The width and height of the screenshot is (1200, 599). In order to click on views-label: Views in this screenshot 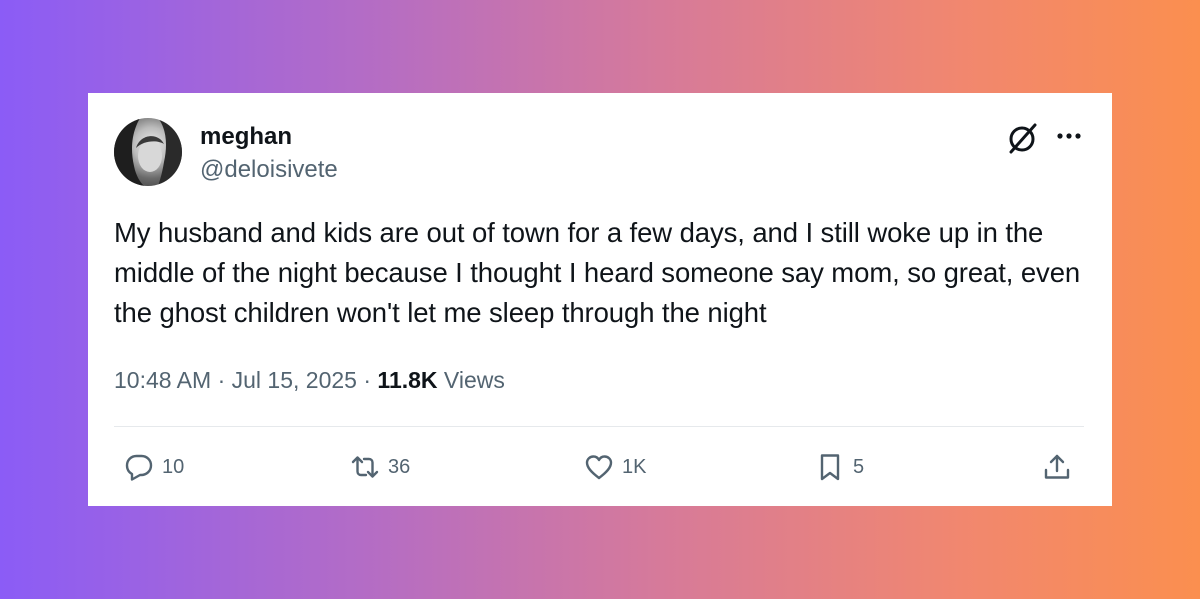, I will do `click(474, 380)`.